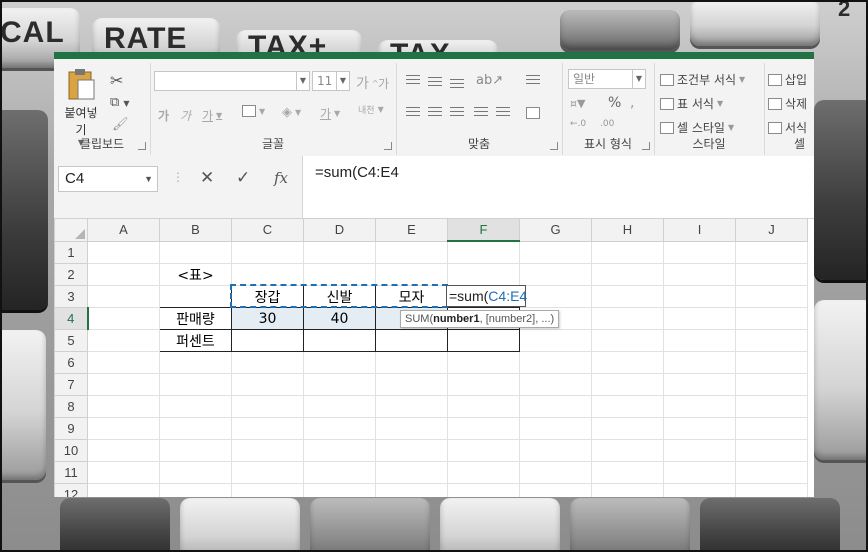  What do you see at coordinates (71, 384) in the screenshot?
I see `row-header: 7` at bounding box center [71, 384].